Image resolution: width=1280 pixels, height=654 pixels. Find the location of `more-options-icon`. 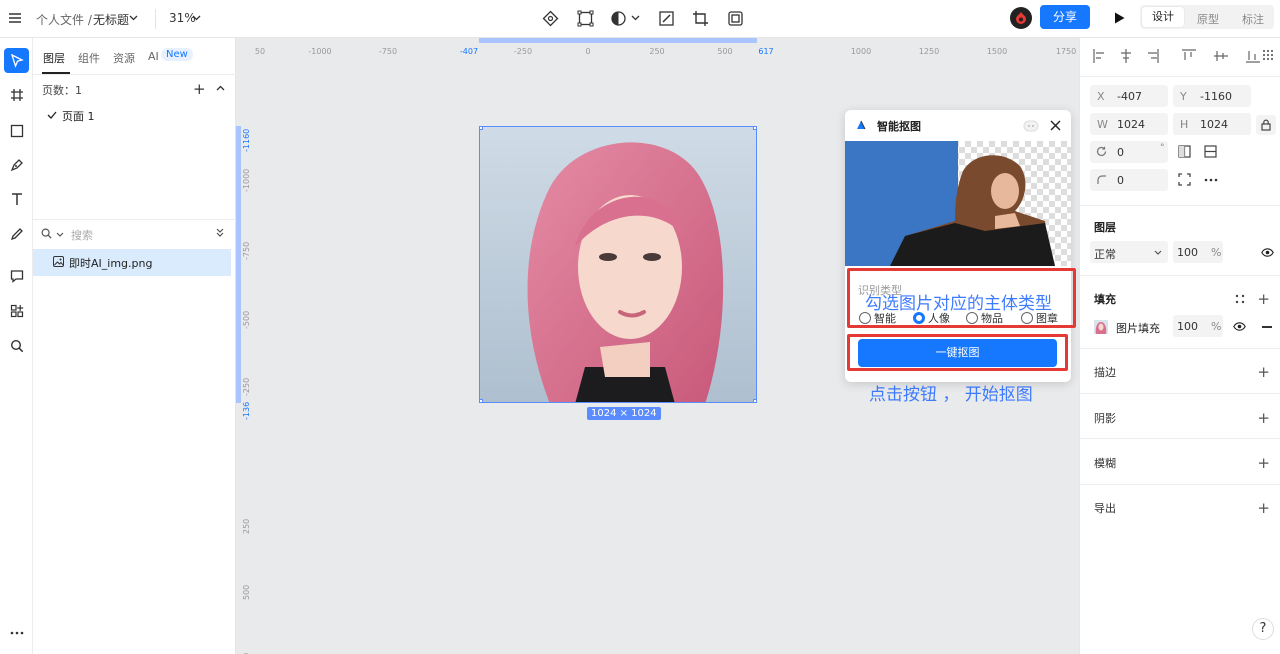

more-options-icon is located at coordinates (1211, 180).